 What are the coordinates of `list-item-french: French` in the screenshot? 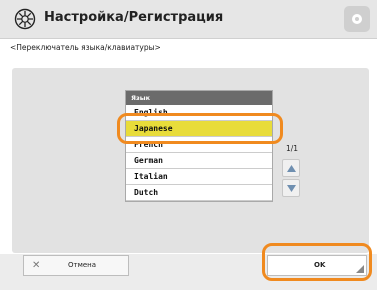 It's located at (199, 145).